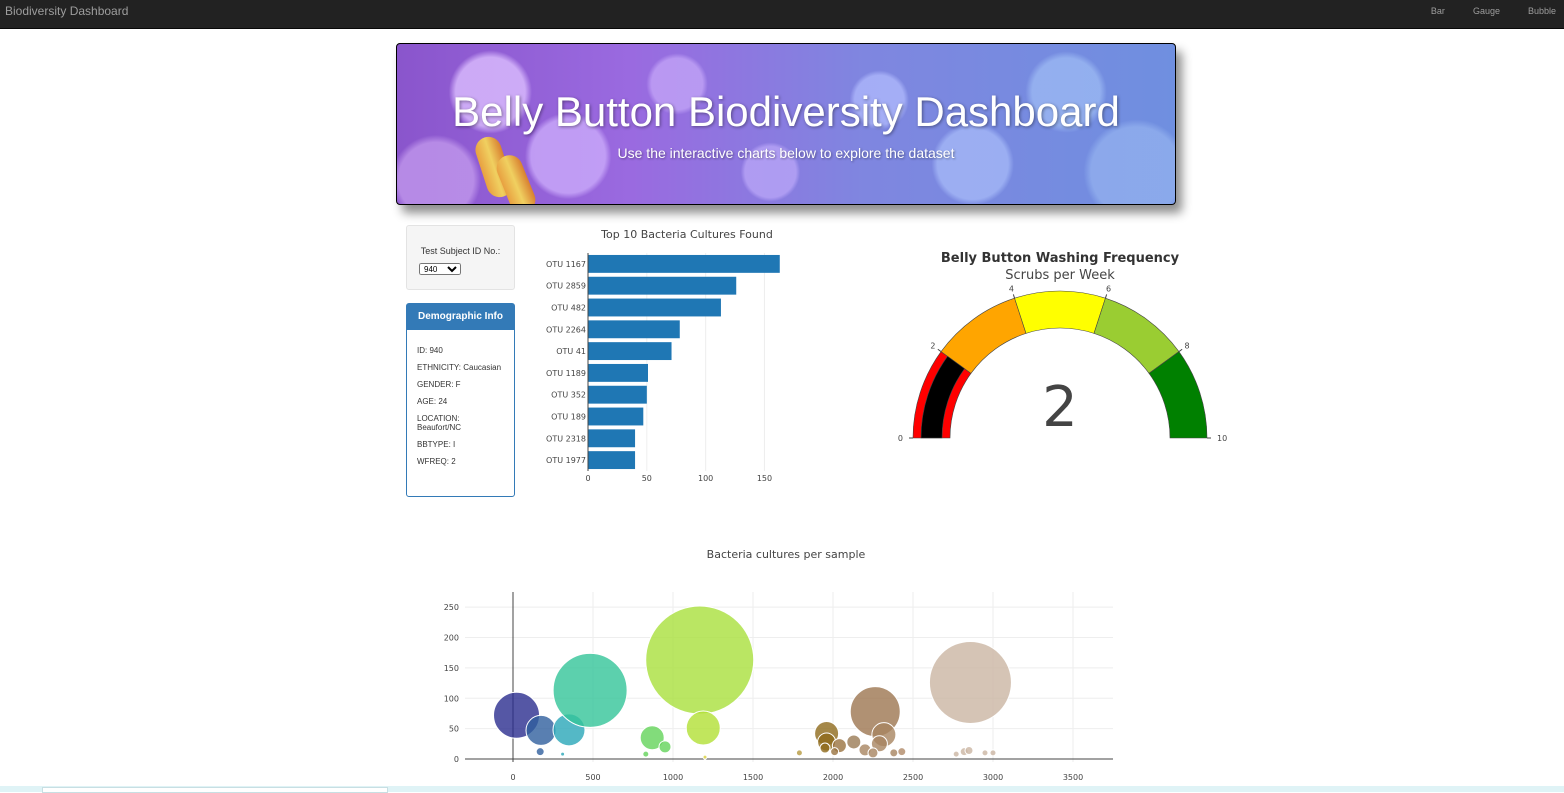 The height and width of the screenshot is (793, 1564). What do you see at coordinates (430, 350) in the screenshot?
I see `demographic-id: ID: 940` at bounding box center [430, 350].